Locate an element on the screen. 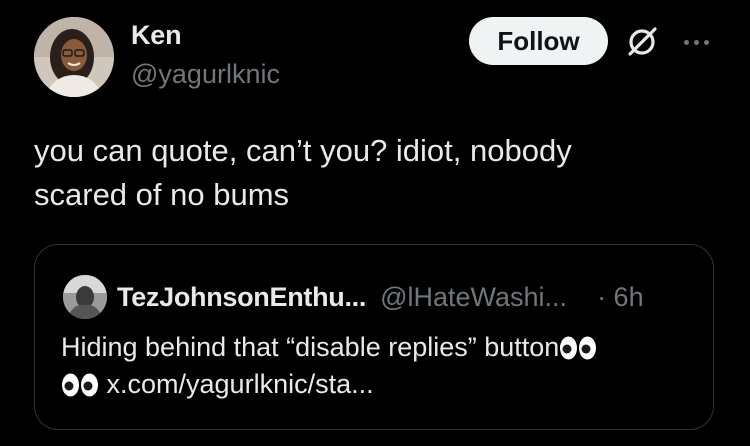 This screenshot has height=446, width=750. quoted-author-avatar is located at coordinates (85, 297).